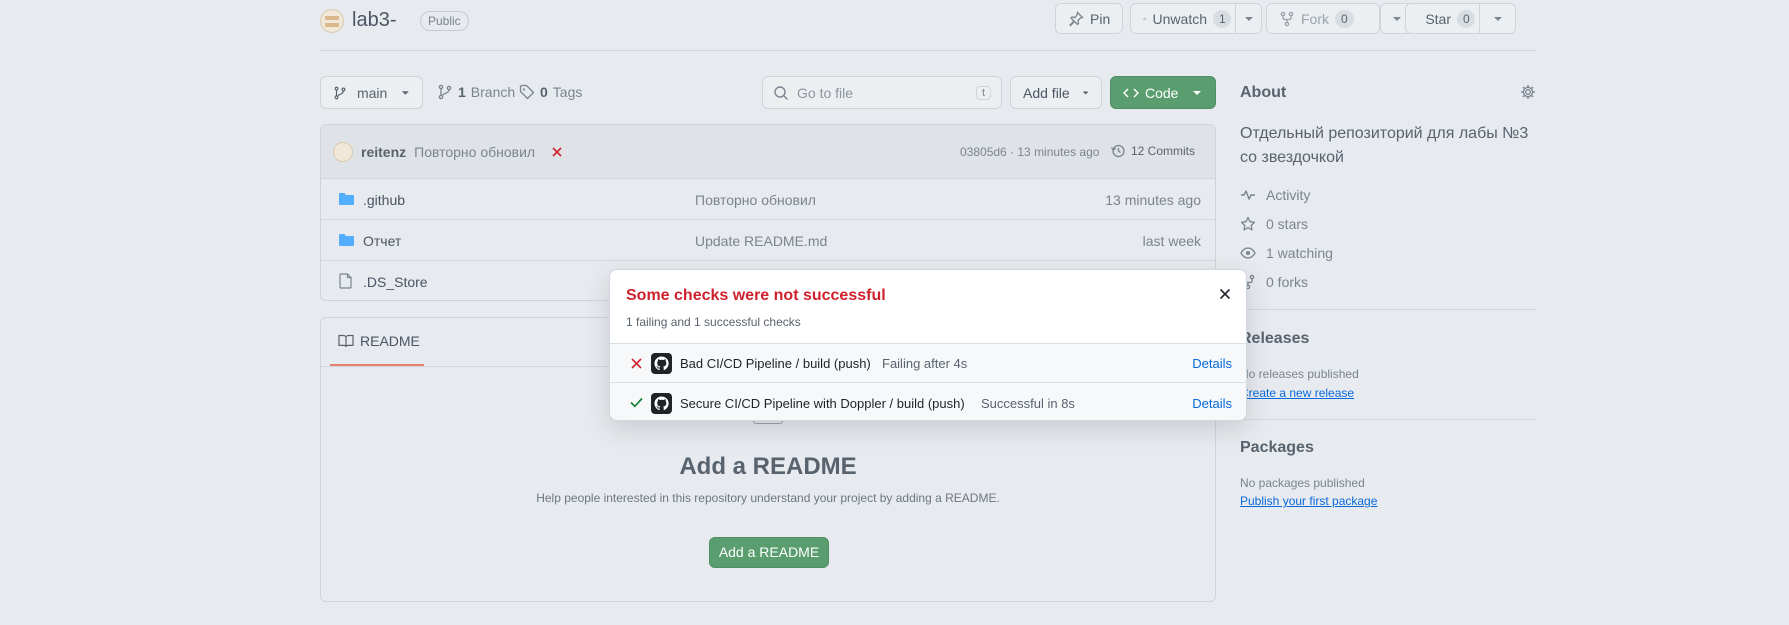  Describe the element at coordinates (1163, 151) in the screenshot. I see `commits-count: 12 Commits` at that location.